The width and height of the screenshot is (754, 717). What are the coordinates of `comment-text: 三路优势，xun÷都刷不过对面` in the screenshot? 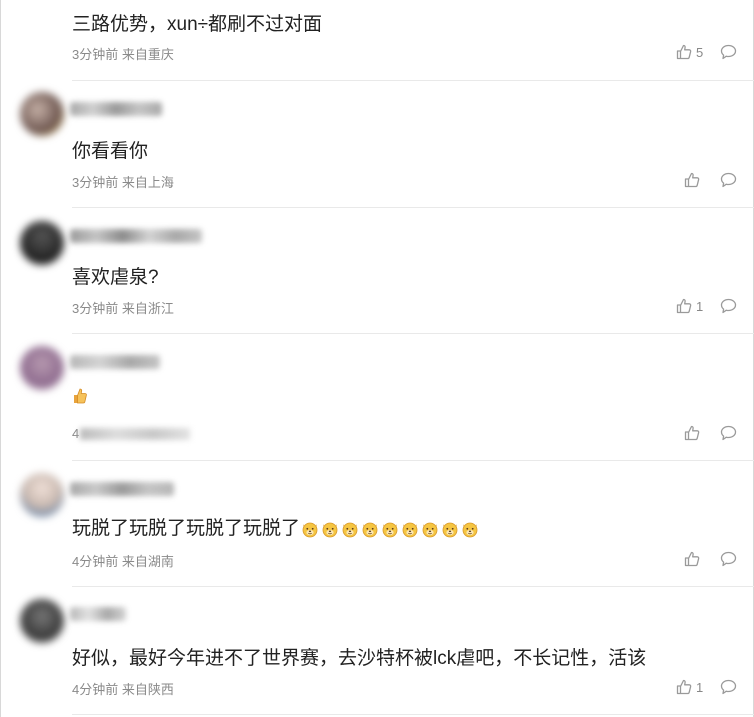 It's located at (197, 24).